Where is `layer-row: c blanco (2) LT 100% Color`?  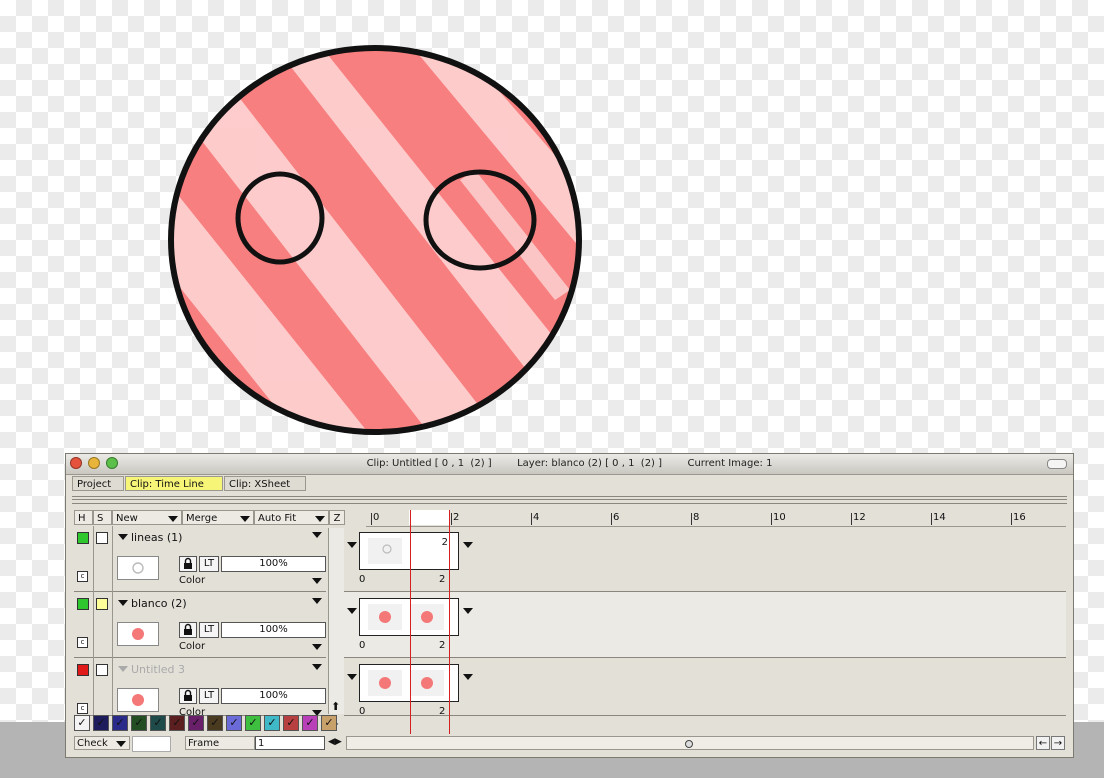
layer-row: c blanco (2) LT 100% Color is located at coordinates (200, 625).